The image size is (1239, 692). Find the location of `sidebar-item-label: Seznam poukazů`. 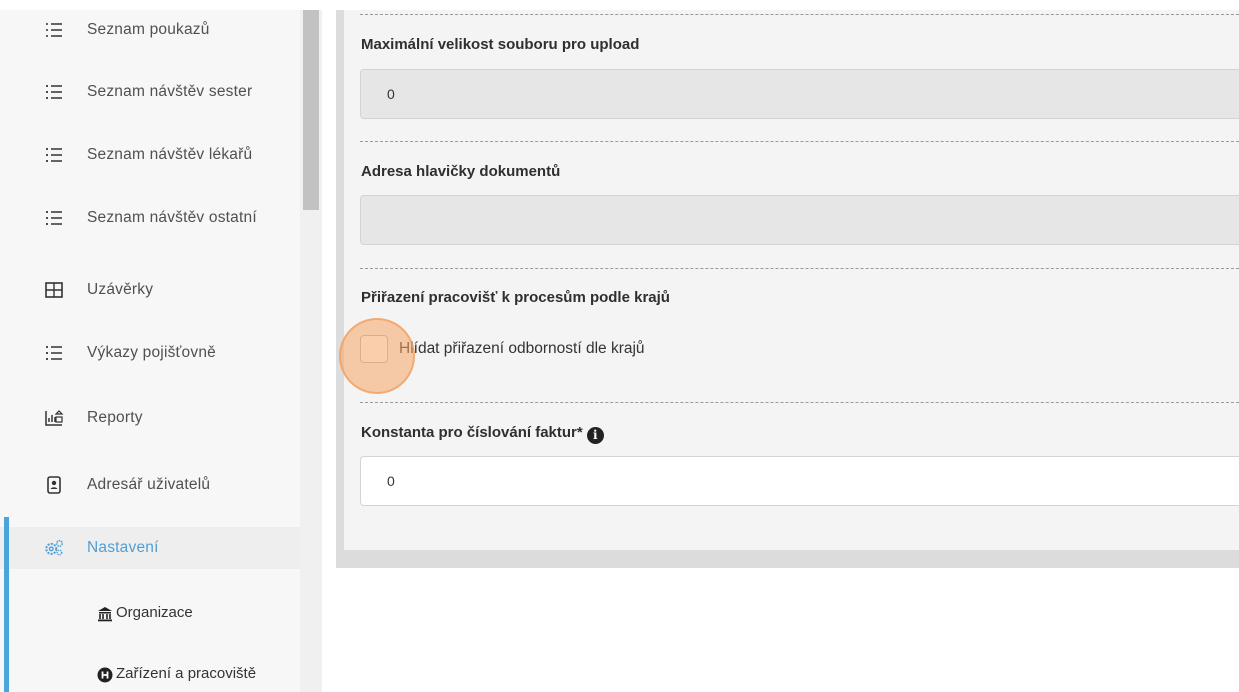

sidebar-item-label: Seznam poukazů is located at coordinates (148, 29).